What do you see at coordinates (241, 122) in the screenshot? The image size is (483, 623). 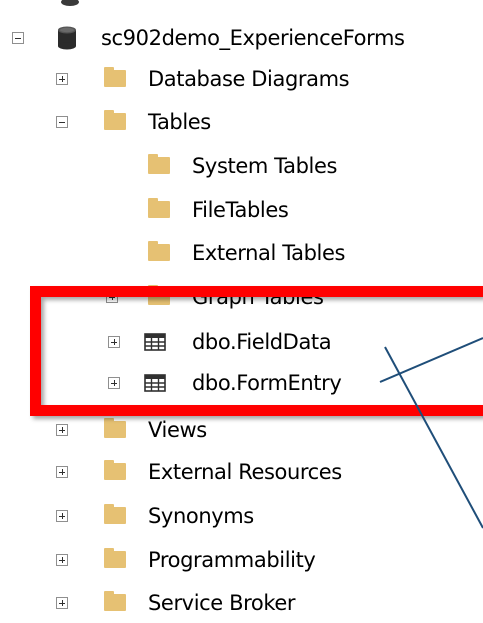 I see `tree-node-tables: Tables` at bounding box center [241, 122].